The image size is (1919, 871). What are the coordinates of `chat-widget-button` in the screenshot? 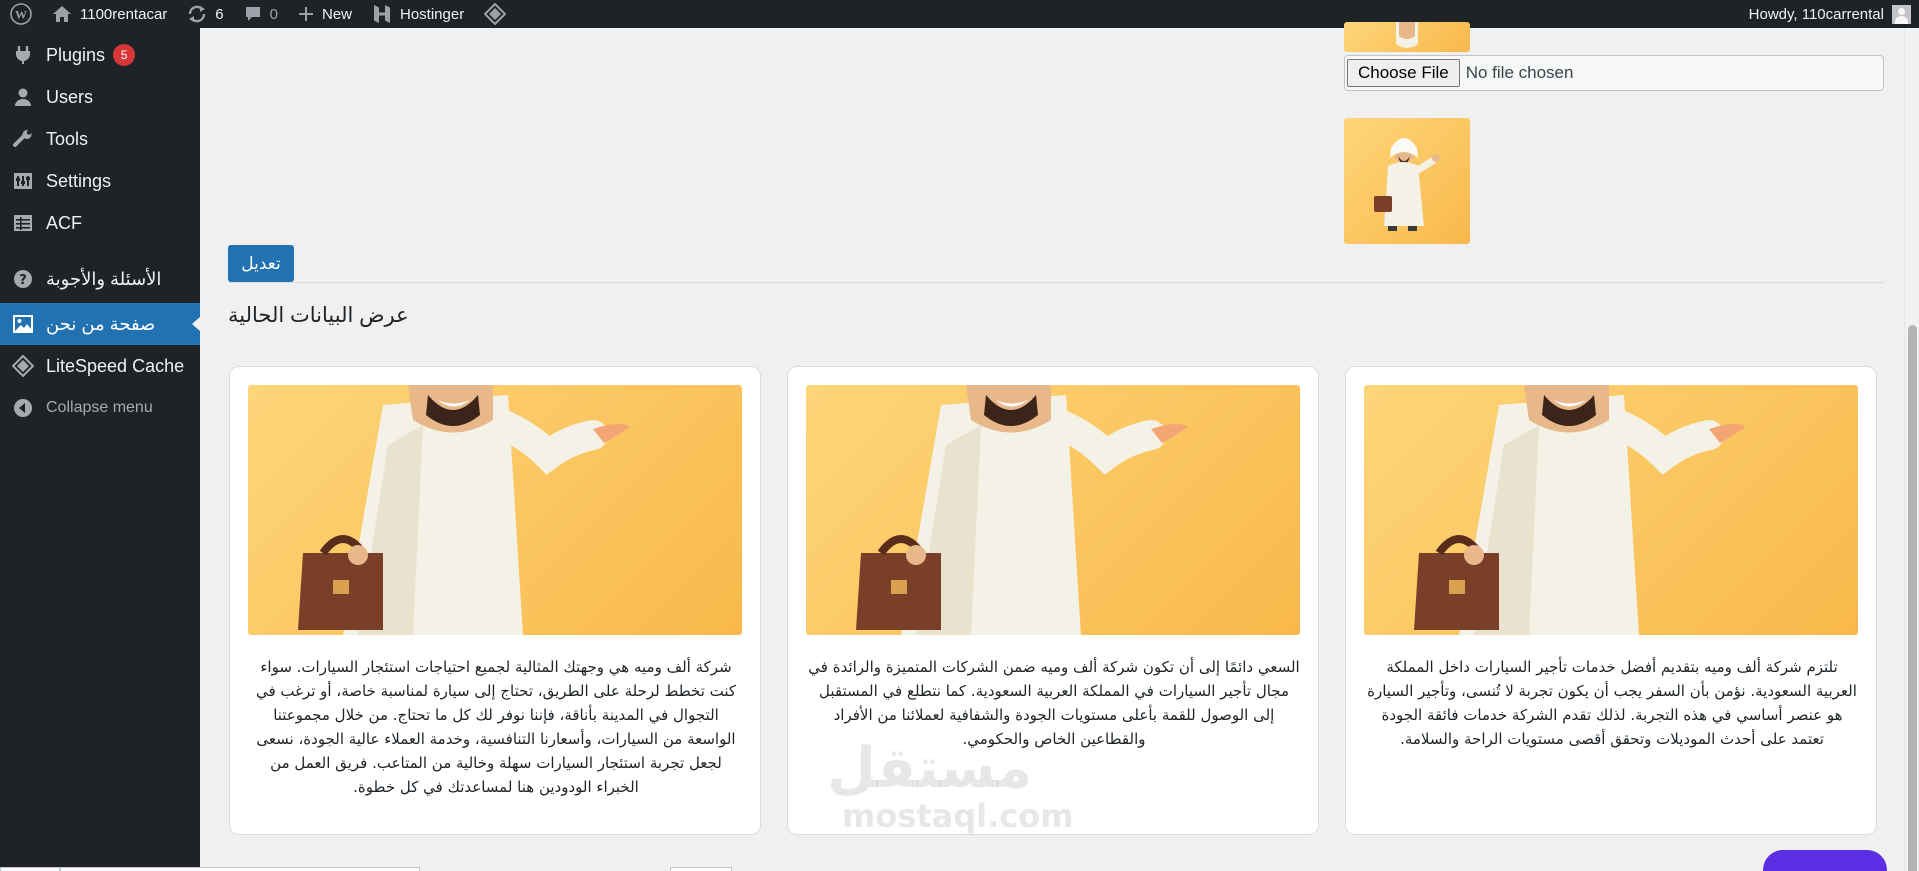 It's located at (1825, 860).